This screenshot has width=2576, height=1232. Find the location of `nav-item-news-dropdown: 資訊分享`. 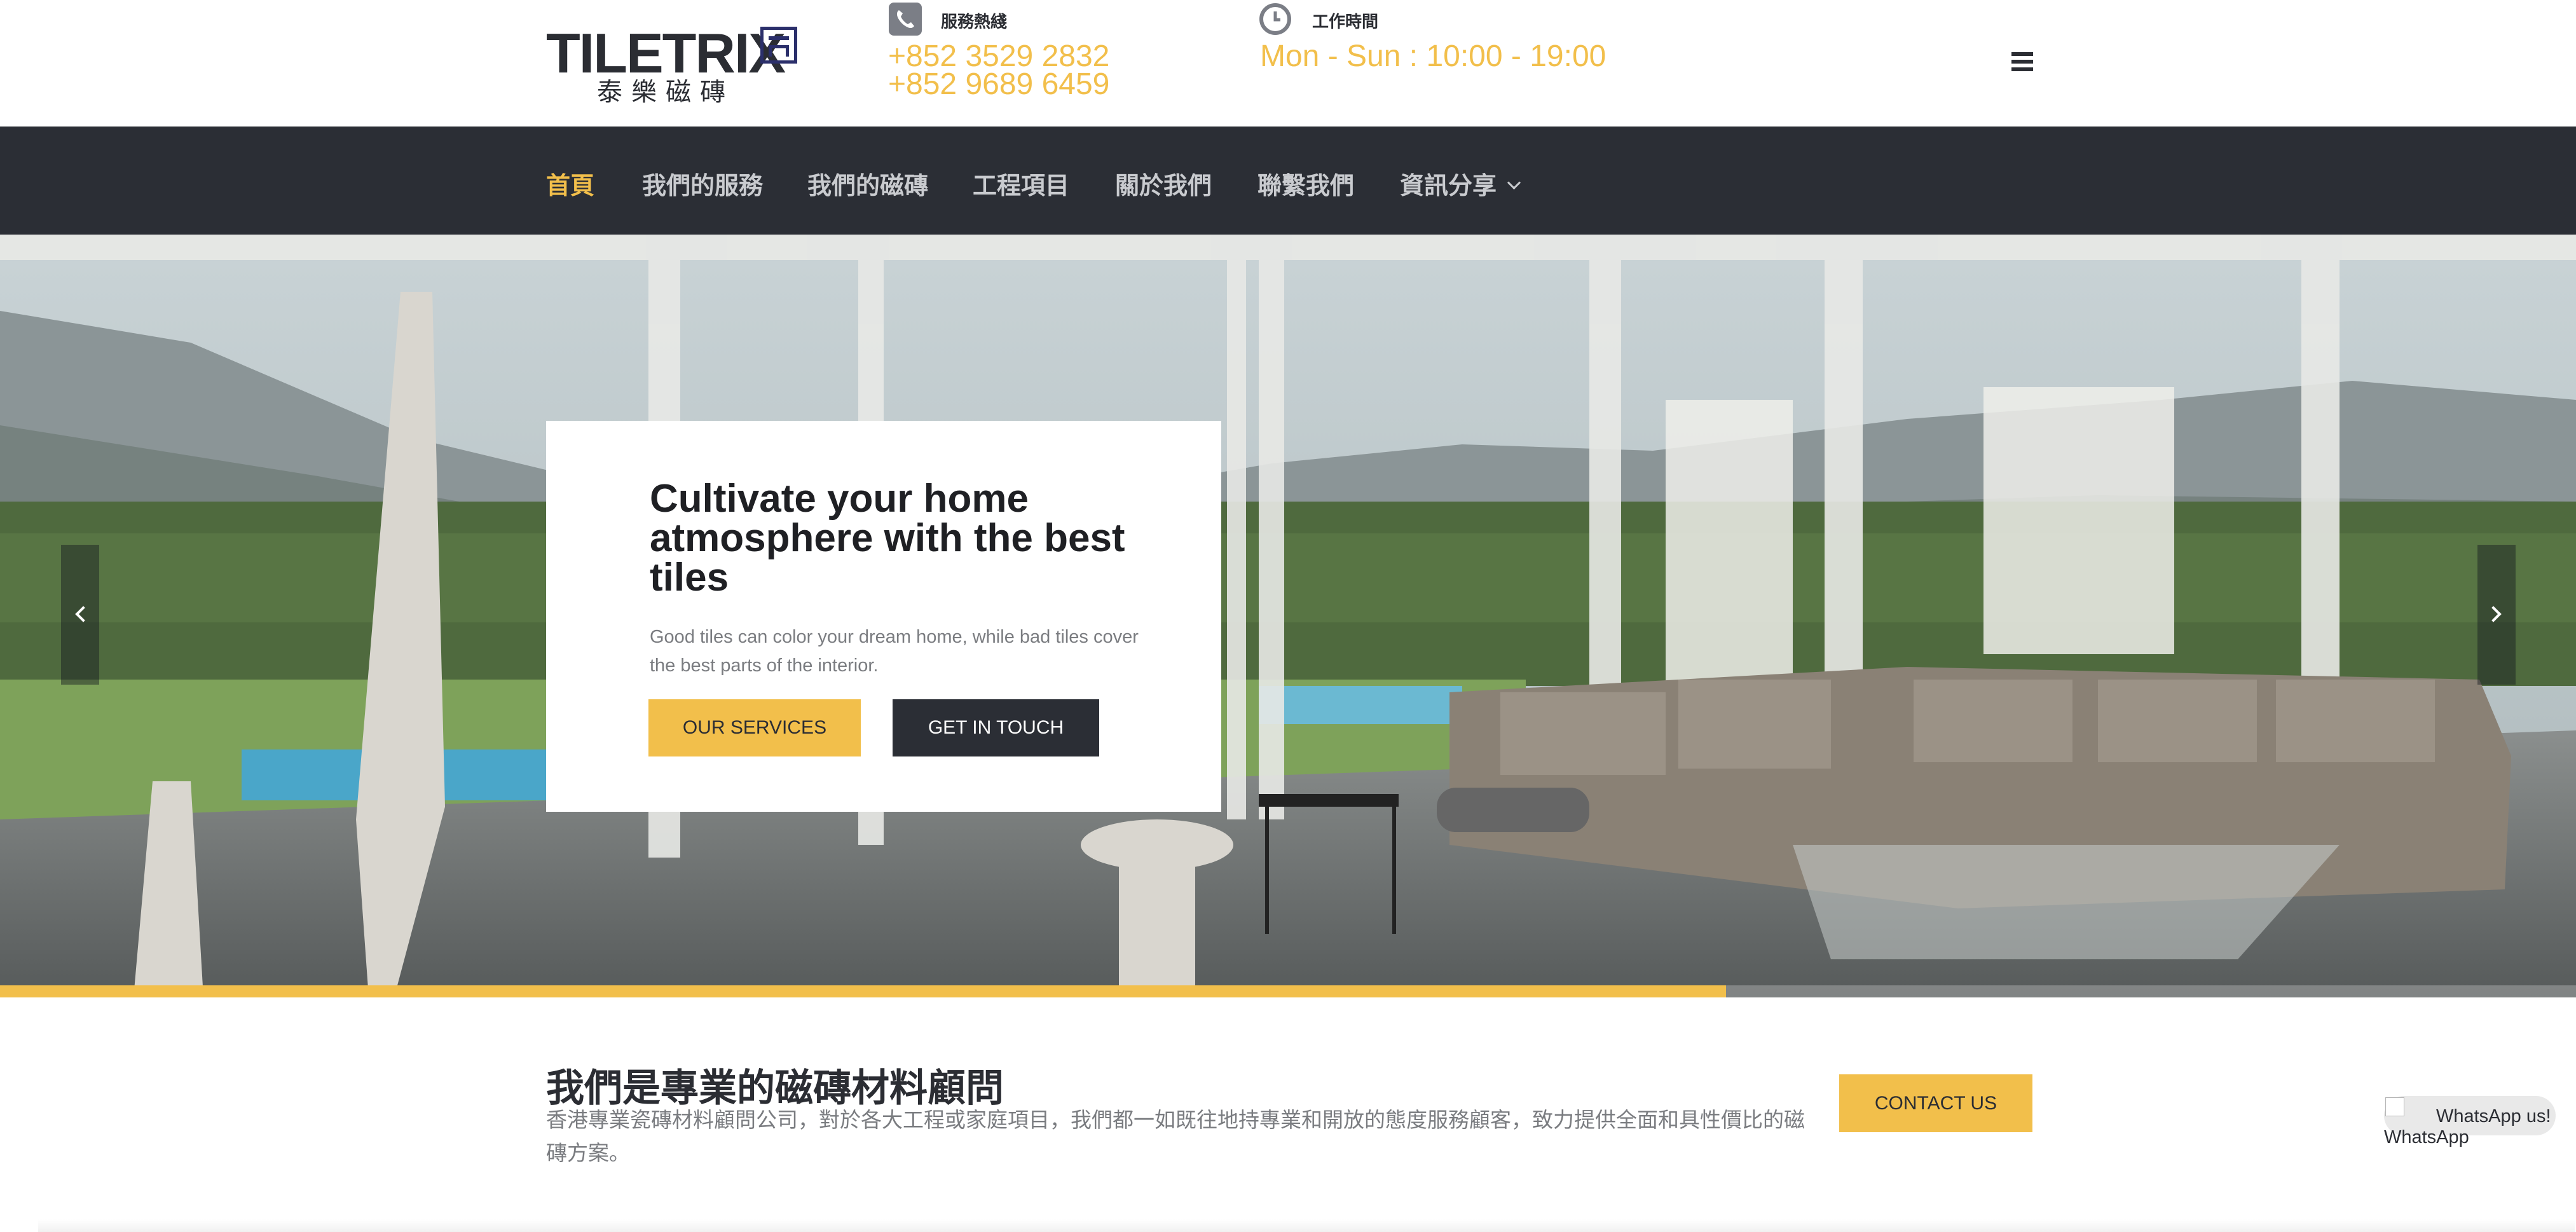

nav-item-news-dropdown: 資訊分享 is located at coordinates (1461, 183).